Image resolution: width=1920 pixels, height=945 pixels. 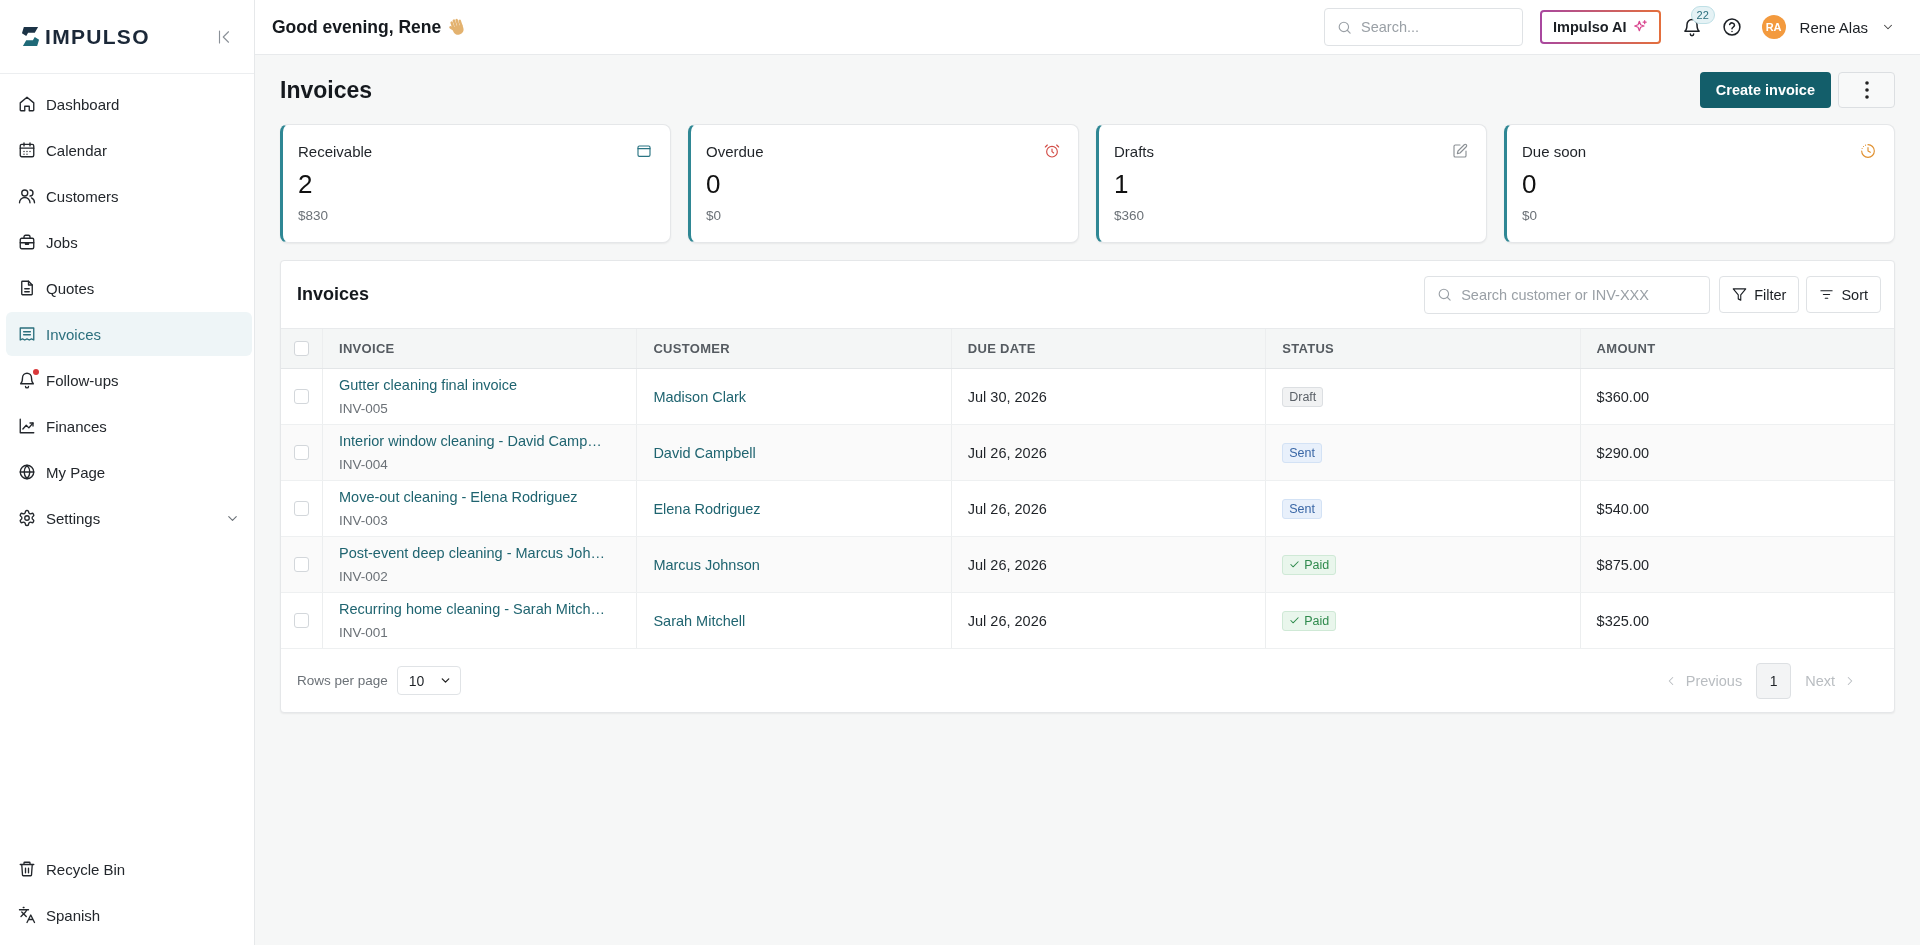 I want to click on rows-per-page-select: 10, so click(x=428, y=680).